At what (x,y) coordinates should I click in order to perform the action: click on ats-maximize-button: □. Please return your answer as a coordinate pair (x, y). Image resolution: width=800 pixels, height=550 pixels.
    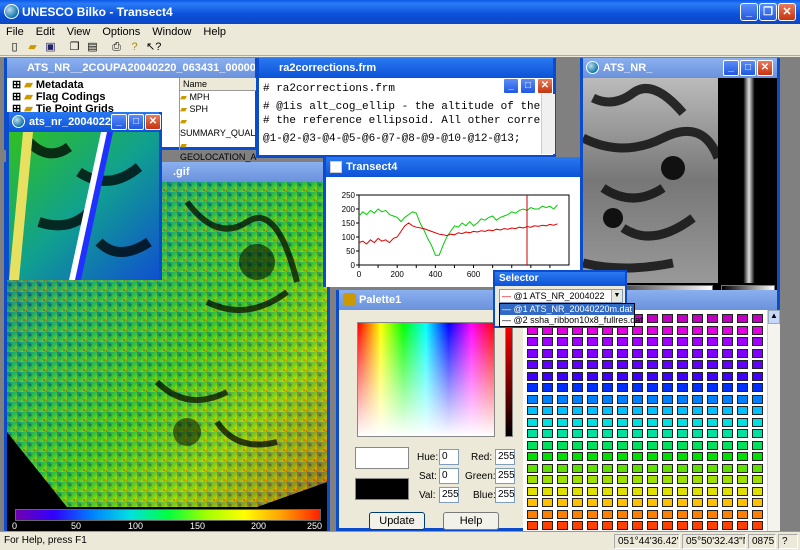
    Looking at the image, I should click on (136, 122).